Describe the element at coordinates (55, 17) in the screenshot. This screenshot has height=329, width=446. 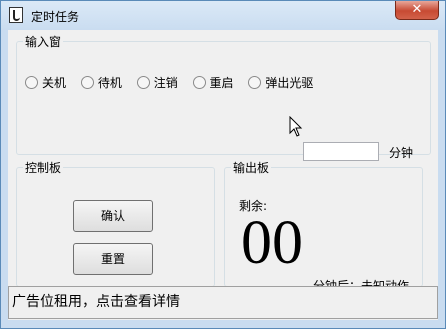
I see `window-title: 定时任务` at that location.